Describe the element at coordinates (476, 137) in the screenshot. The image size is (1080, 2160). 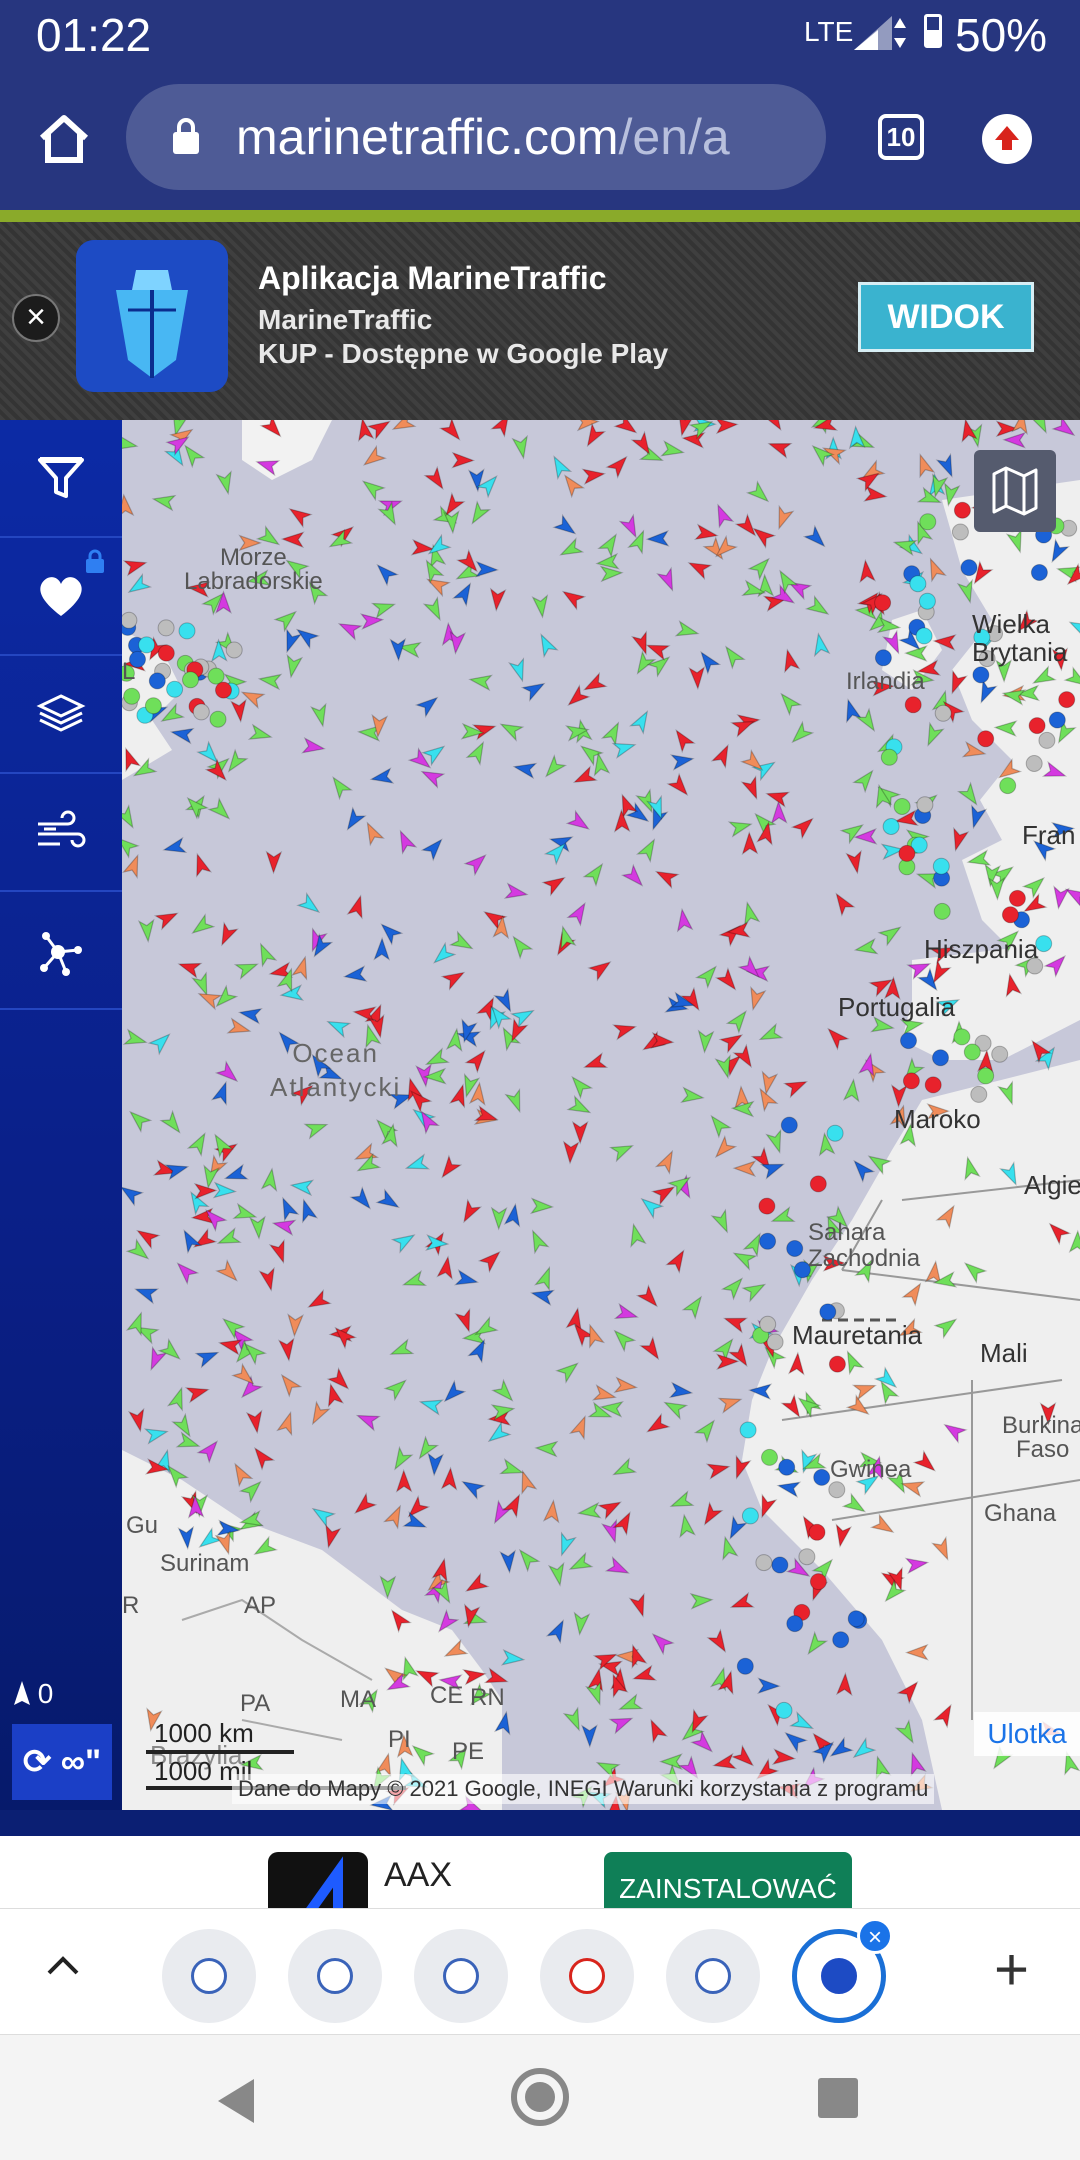
I see `url-bar: marinetraffic.com/en/a` at that location.